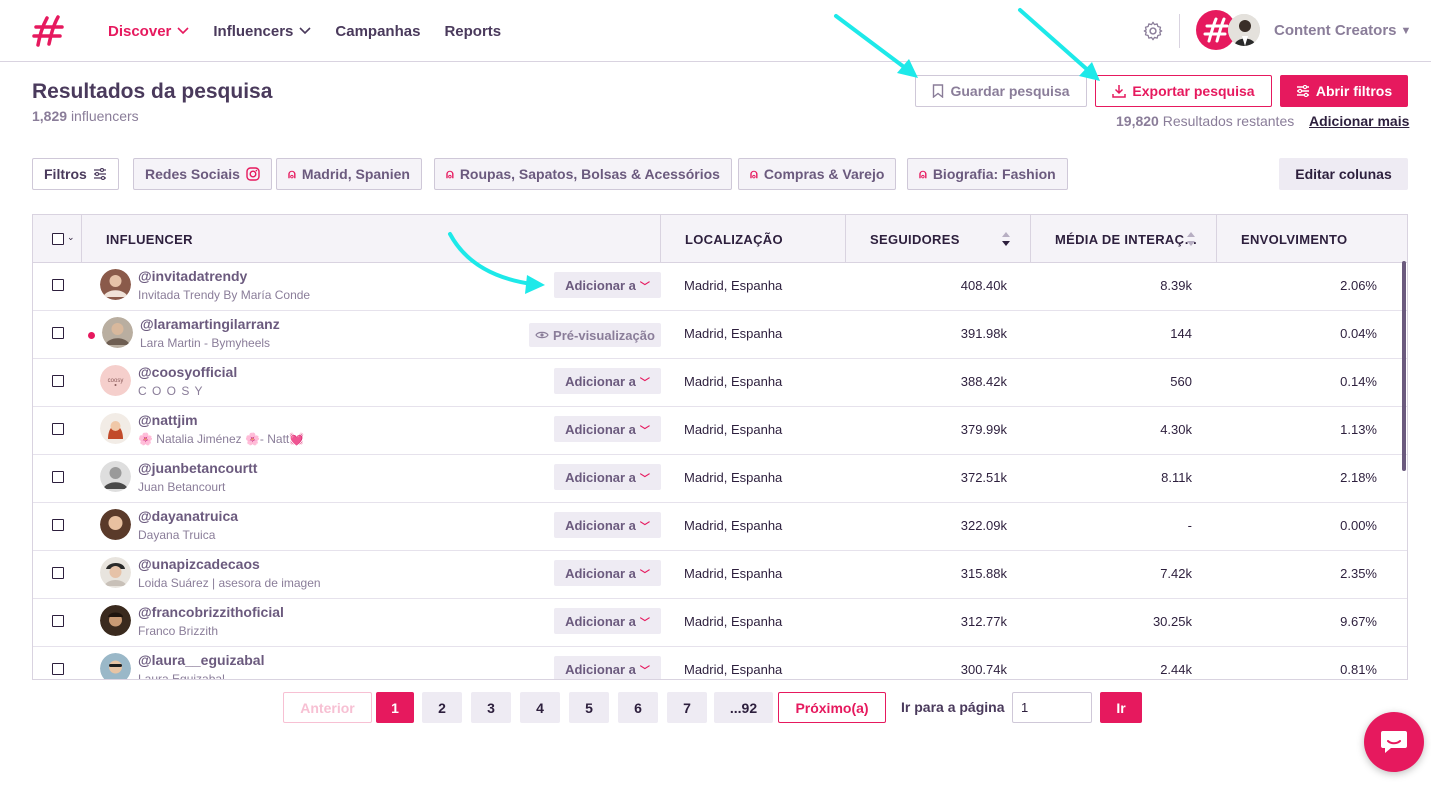 This screenshot has height=788, width=1431. What do you see at coordinates (211, 612) in the screenshot?
I see `influencer-handle: @francobrizzithoficial` at bounding box center [211, 612].